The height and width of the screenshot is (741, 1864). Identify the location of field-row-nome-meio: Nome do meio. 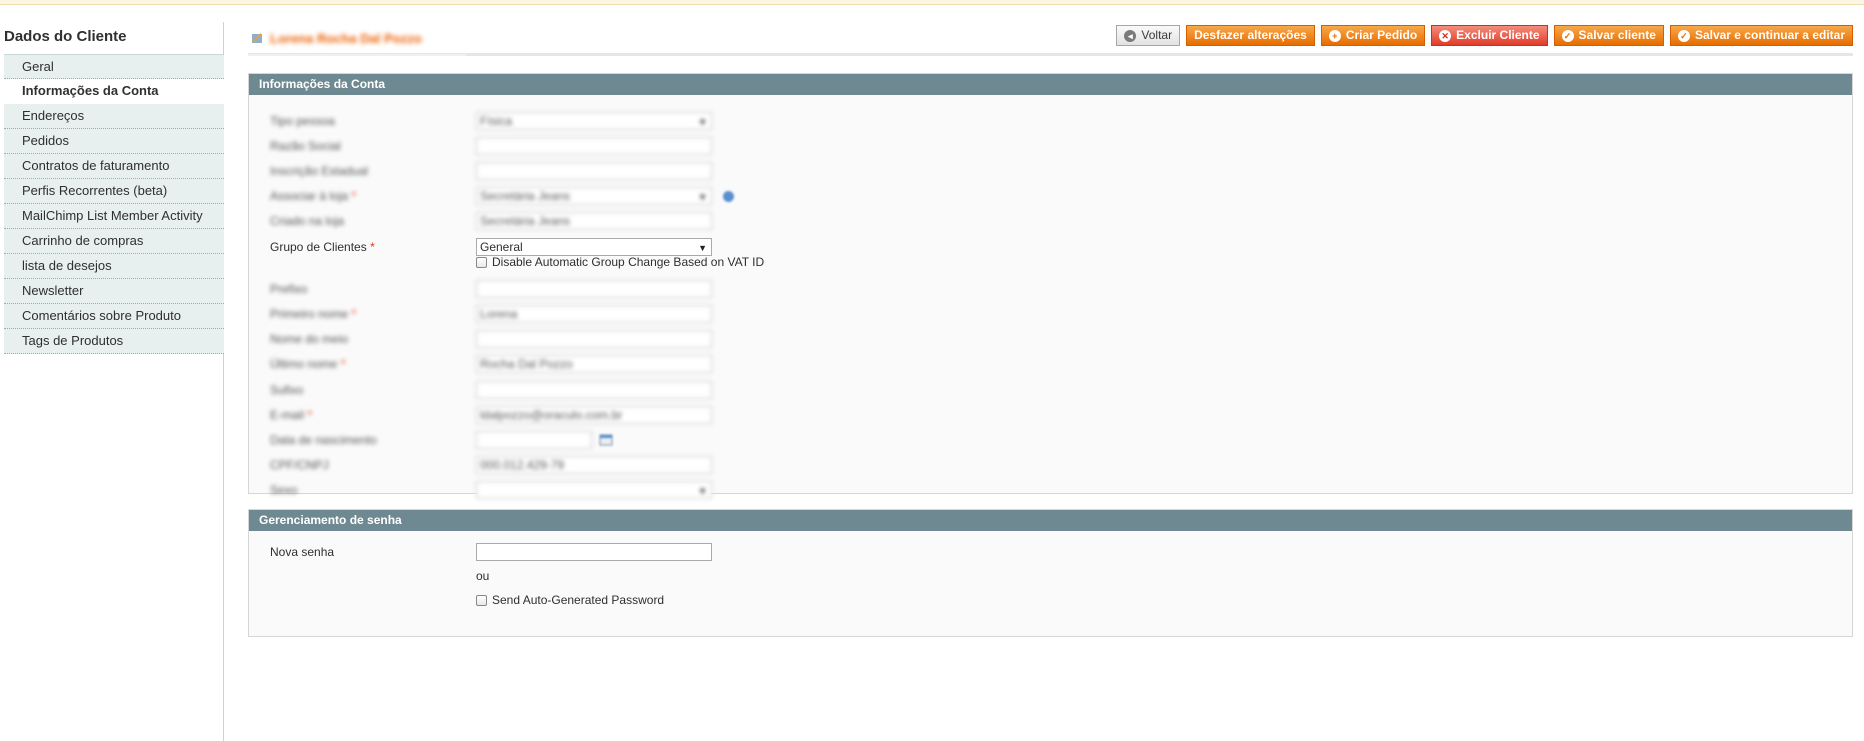
(1051, 340).